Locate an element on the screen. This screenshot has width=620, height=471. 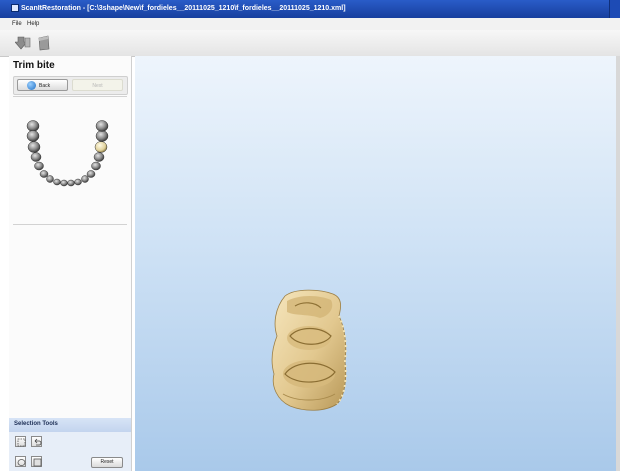
menu-help: Help is located at coordinates (33, 24).